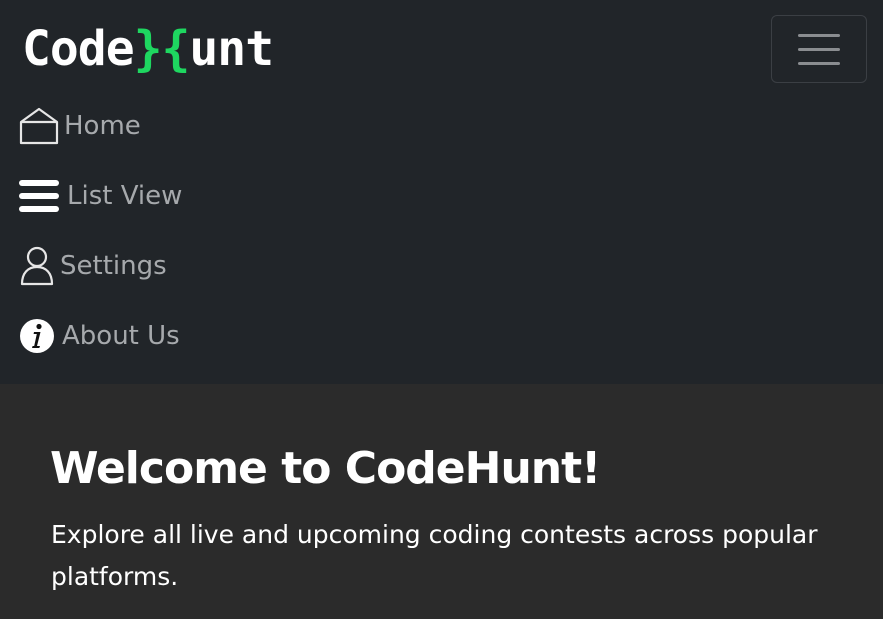 This screenshot has height=619, width=883. What do you see at coordinates (113, 266) in the screenshot?
I see `nav-item-settings-label: Settings` at bounding box center [113, 266].